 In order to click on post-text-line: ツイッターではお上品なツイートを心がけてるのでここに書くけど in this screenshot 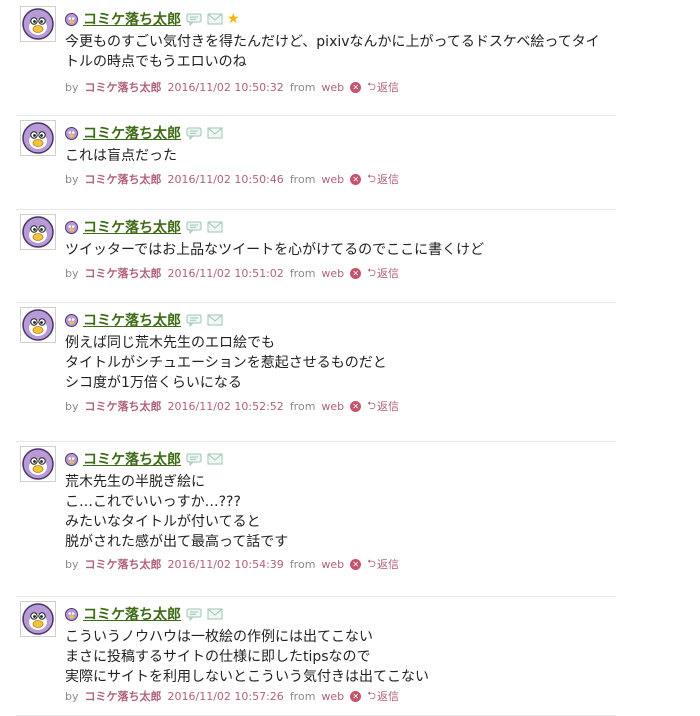, I will do `click(275, 250)`.